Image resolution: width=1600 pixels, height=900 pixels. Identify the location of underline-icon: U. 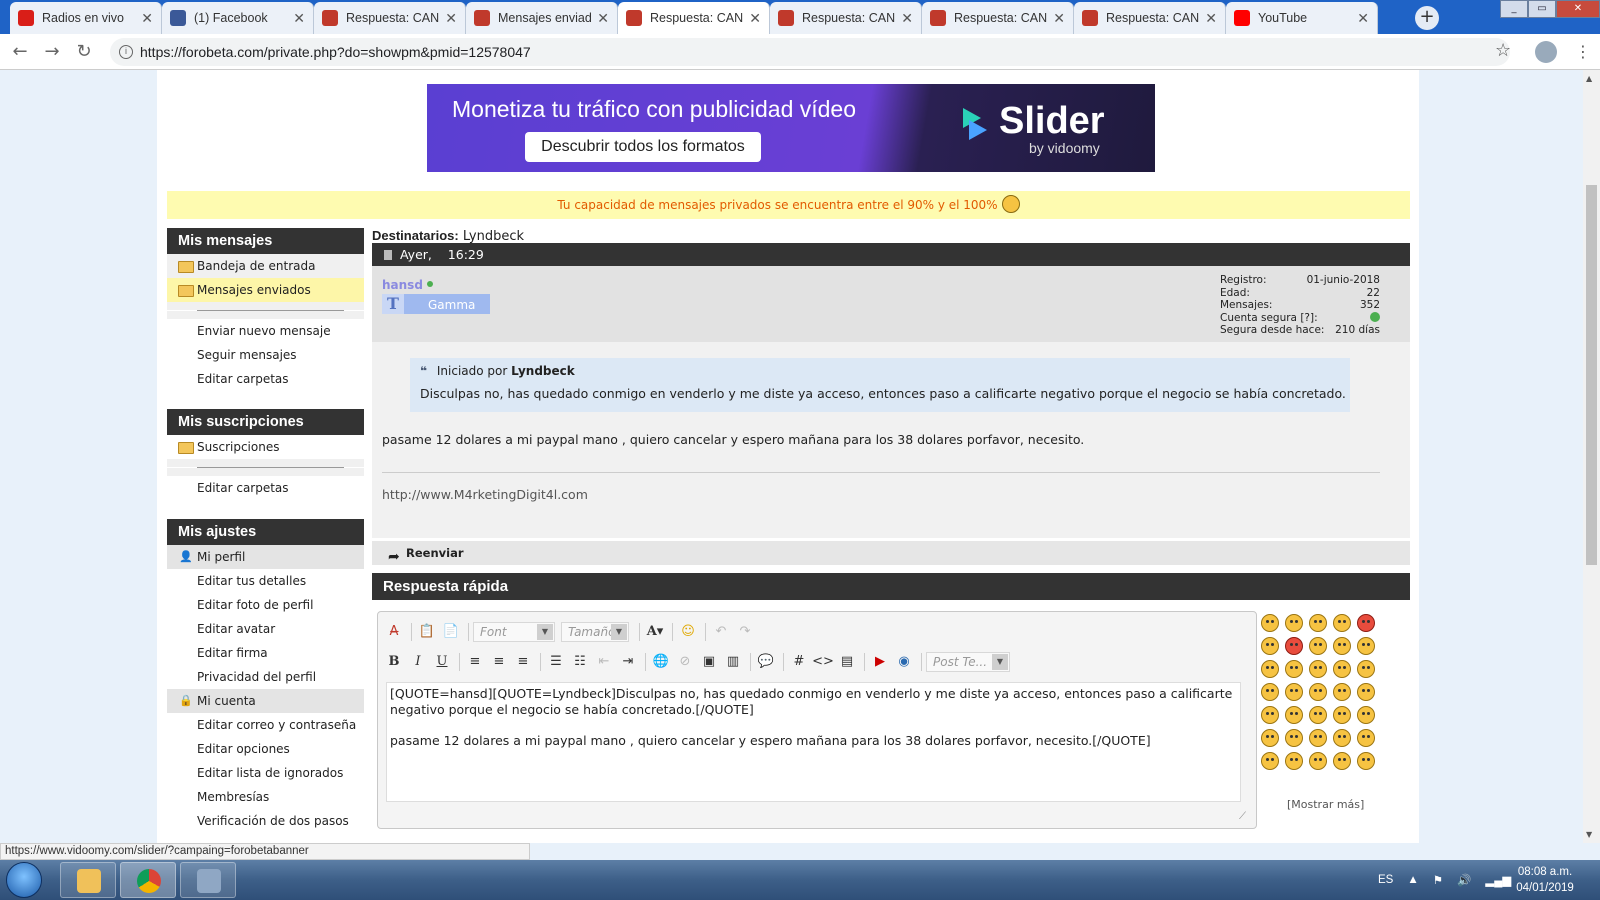
(442, 662).